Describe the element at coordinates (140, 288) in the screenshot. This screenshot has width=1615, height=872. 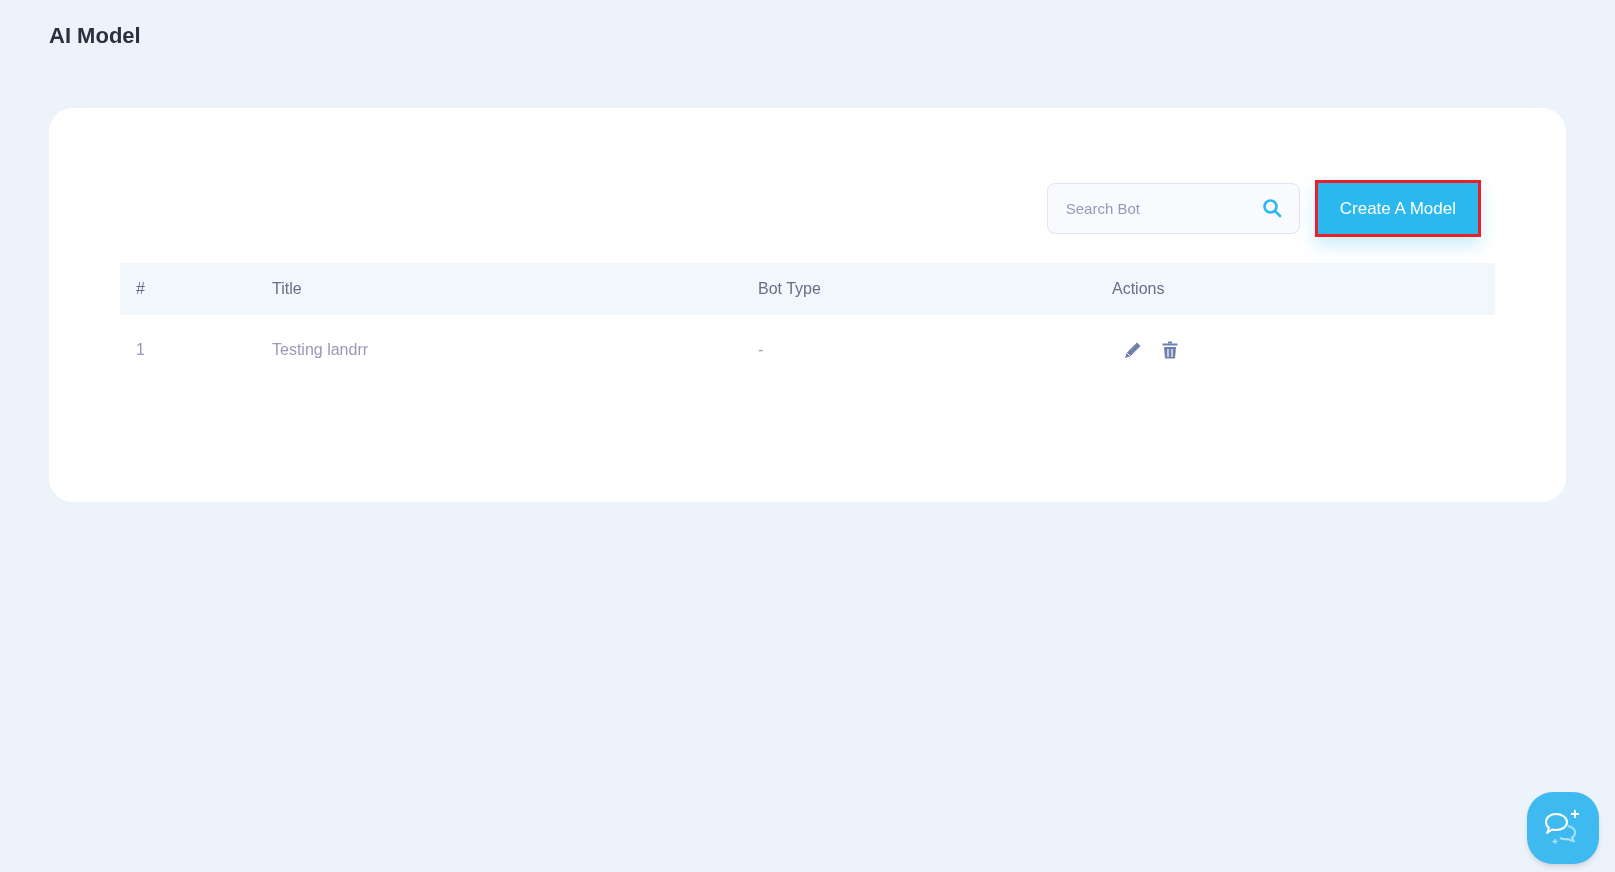
I see `column-header: #` at that location.